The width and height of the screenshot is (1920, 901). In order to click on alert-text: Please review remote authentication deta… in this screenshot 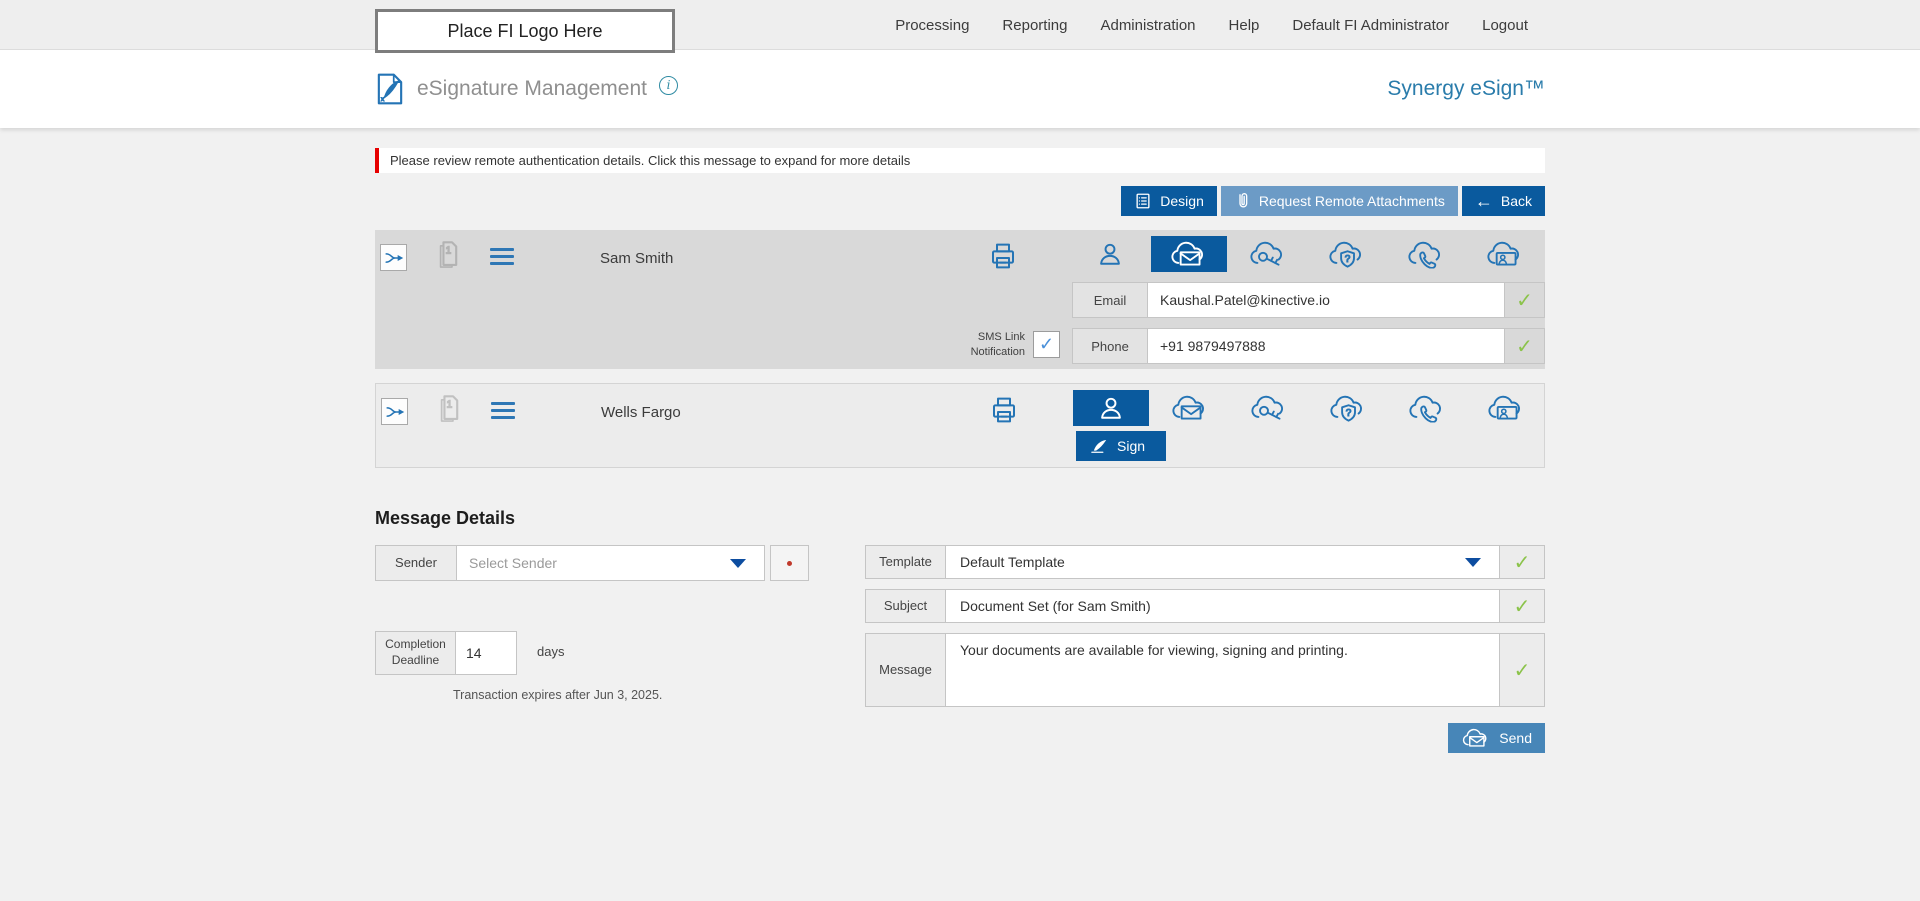, I will do `click(650, 160)`.